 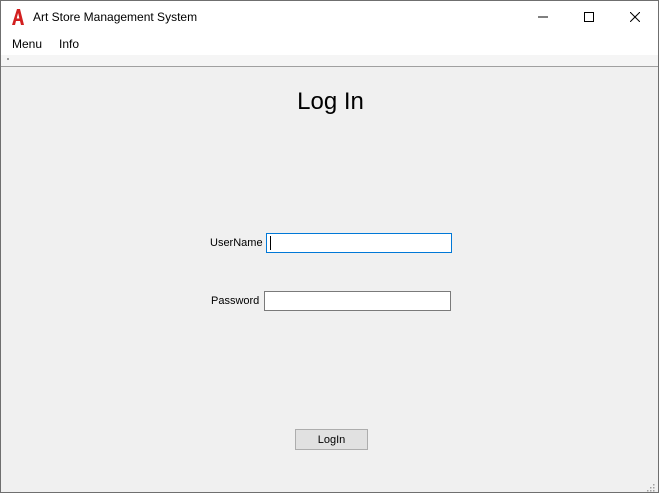 I want to click on text-caret, so click(x=270, y=243).